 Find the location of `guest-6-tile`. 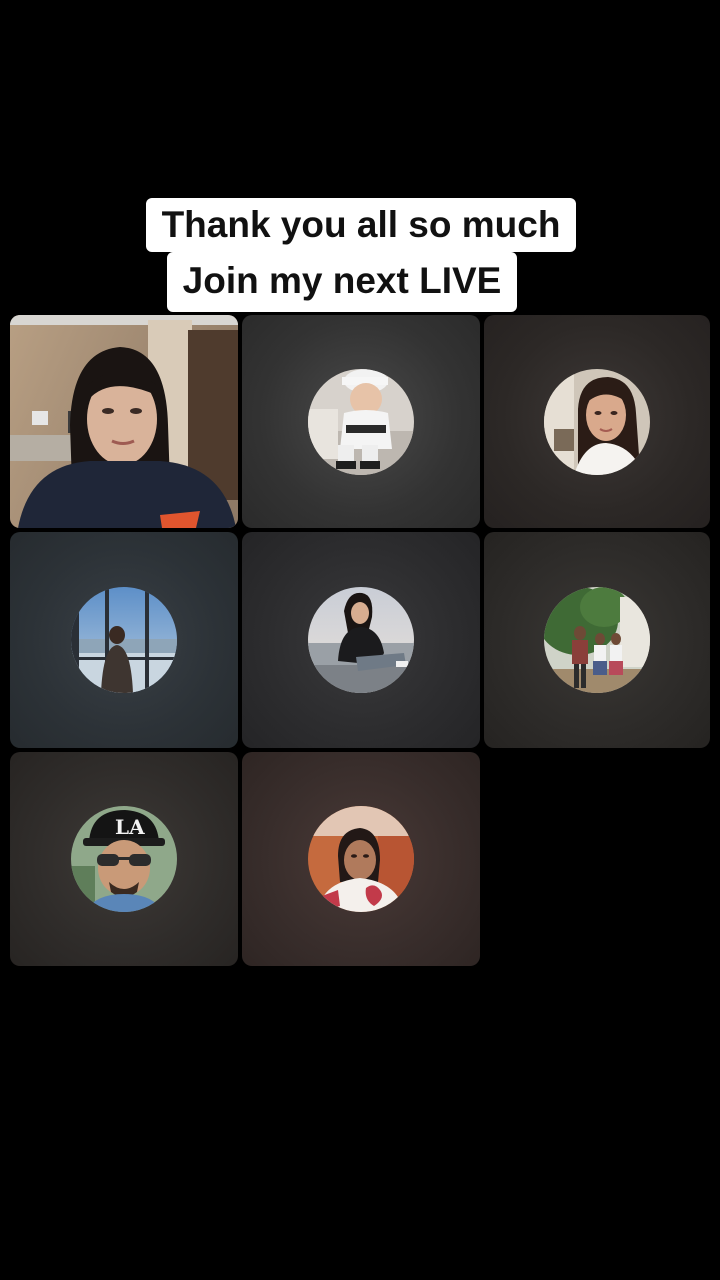

guest-6-tile is located at coordinates (597, 640).